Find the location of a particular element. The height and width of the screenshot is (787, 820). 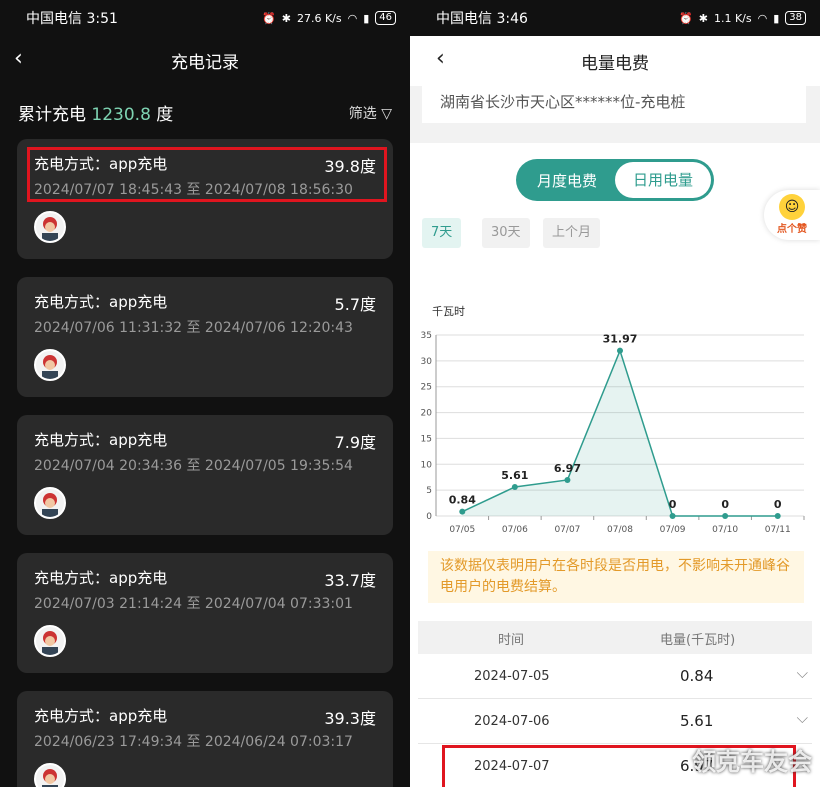

row-value: 5.61 is located at coordinates (697, 721).